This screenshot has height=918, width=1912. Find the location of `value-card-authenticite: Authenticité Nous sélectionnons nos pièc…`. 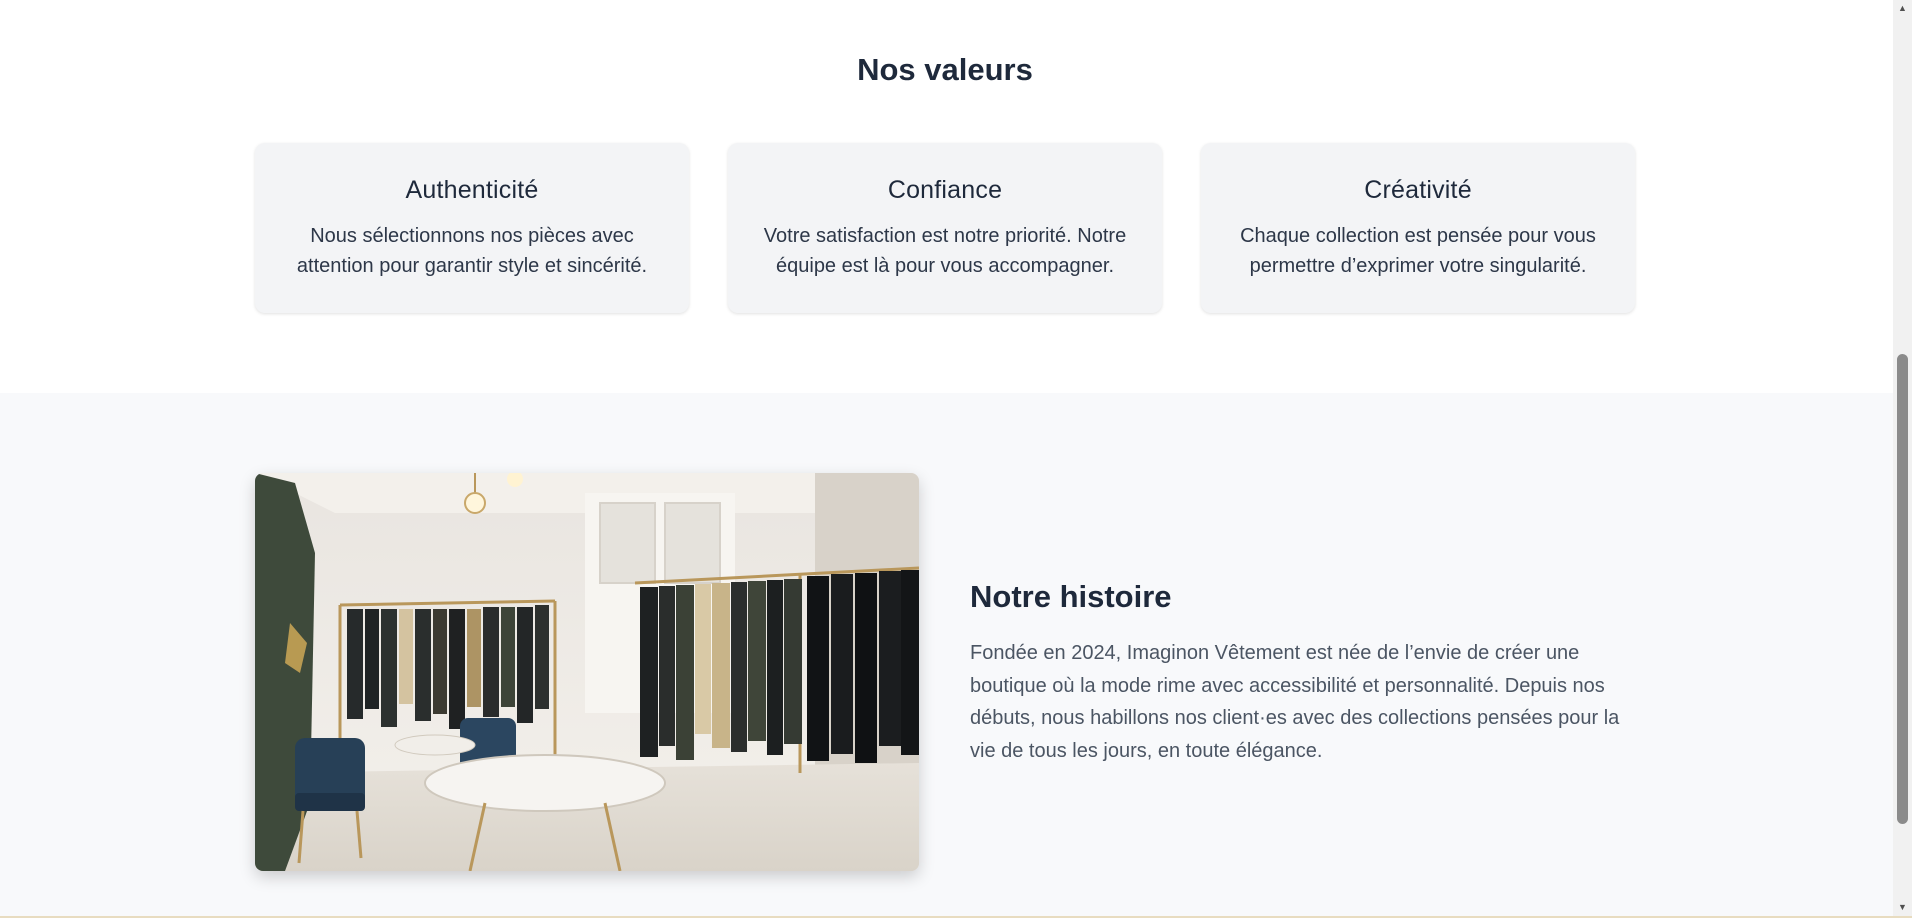

value-card-authenticite: Authenticité Nous sélectionnons nos pièc… is located at coordinates (472, 228).